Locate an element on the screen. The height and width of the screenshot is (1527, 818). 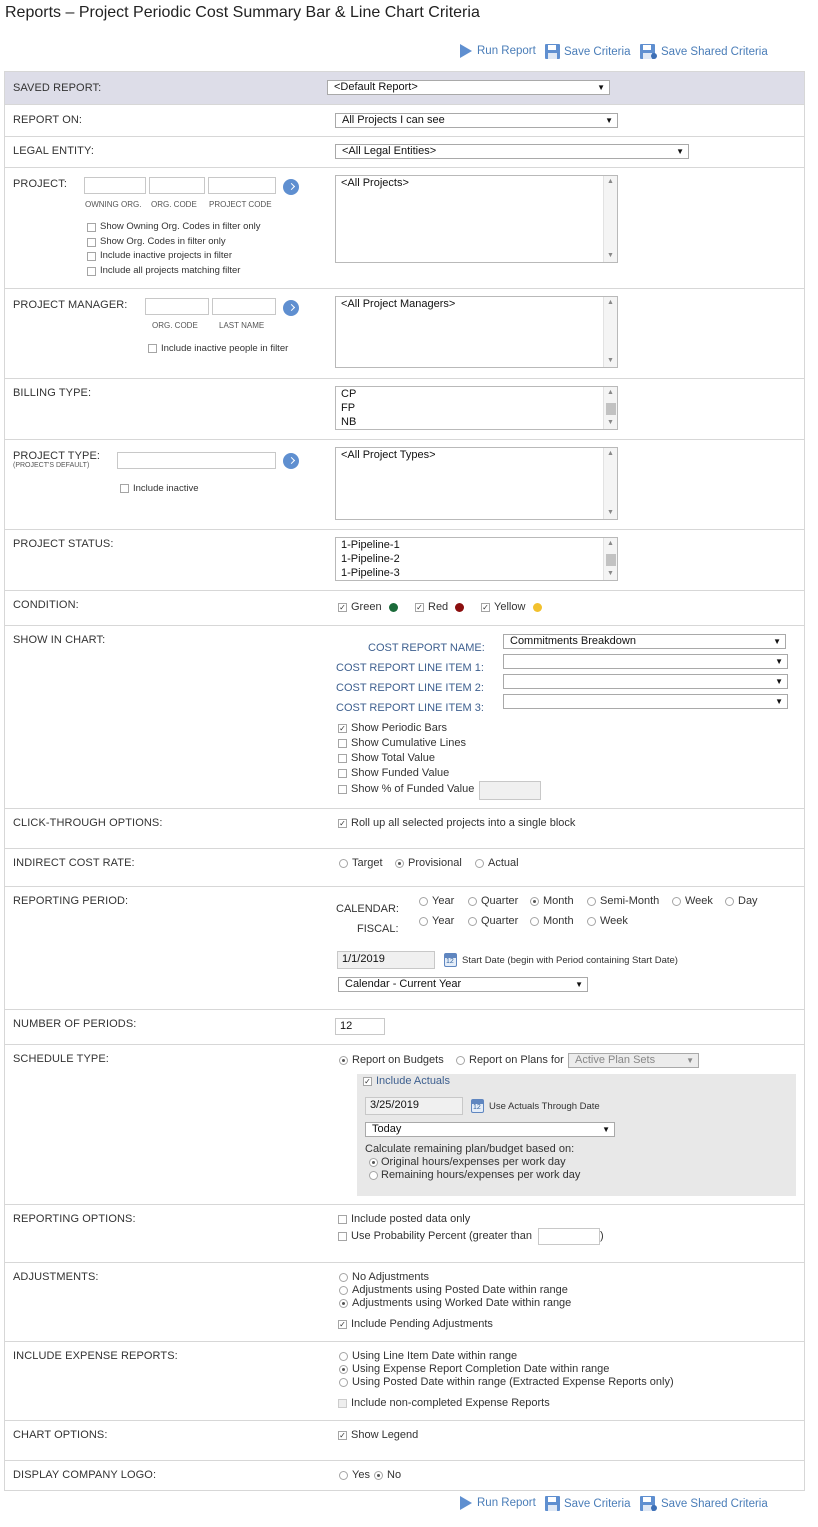
save-criteria-button: Save Criteria is located at coordinates (587, 51).